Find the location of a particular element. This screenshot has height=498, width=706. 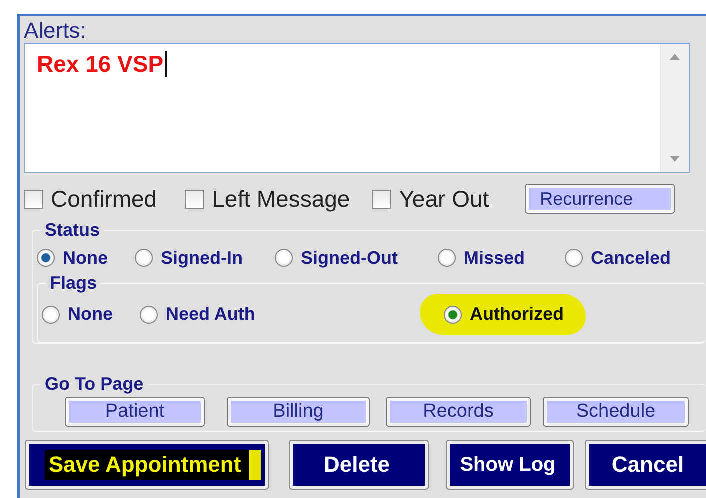

scroll-down-icon is located at coordinates (675, 159).